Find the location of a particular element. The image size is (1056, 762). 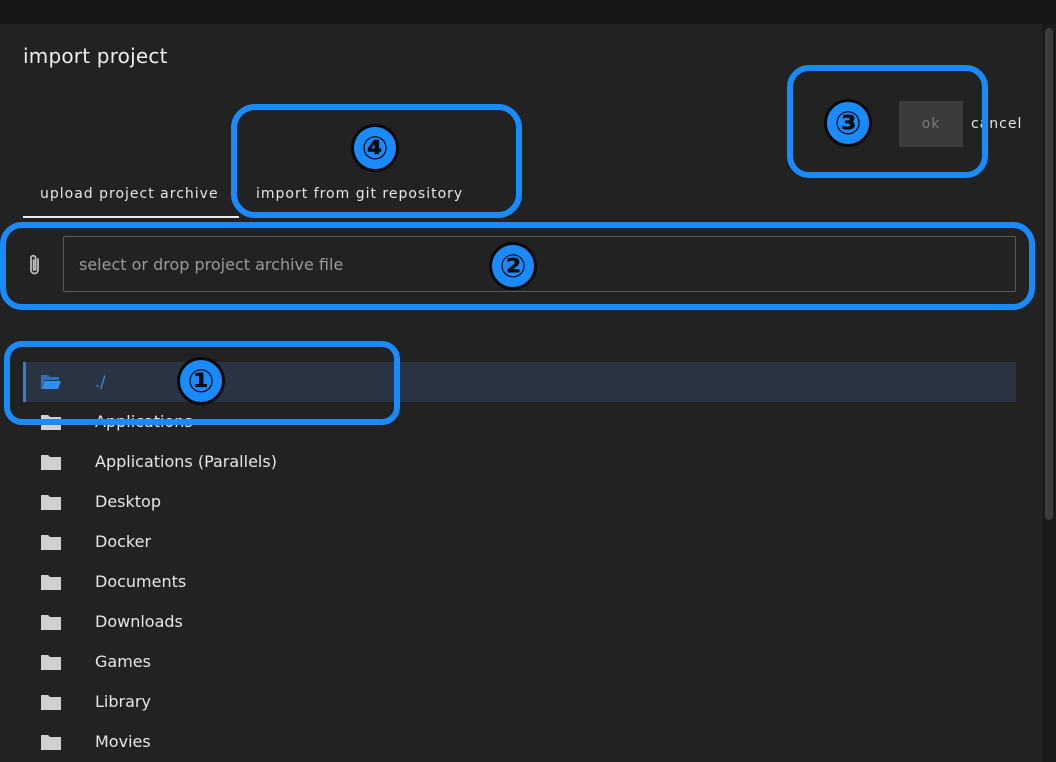

file-name: Applications (Parallels) is located at coordinates (186, 461).